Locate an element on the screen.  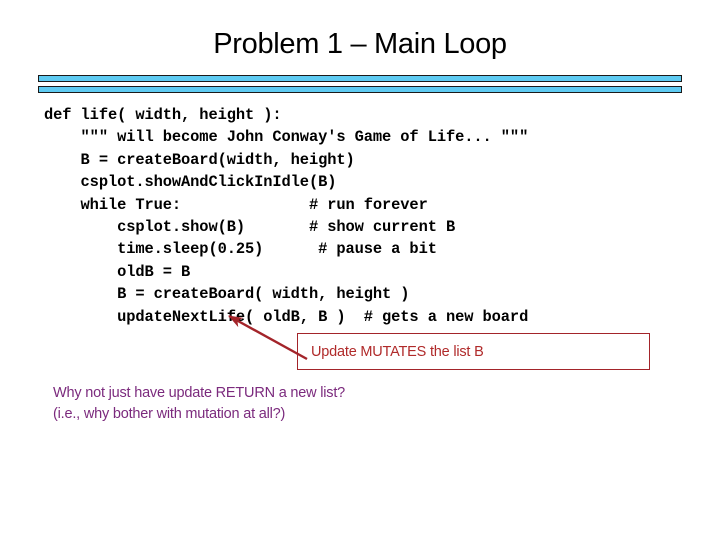
callout-box: Update MUTATES the list B is located at coordinates (473, 351).